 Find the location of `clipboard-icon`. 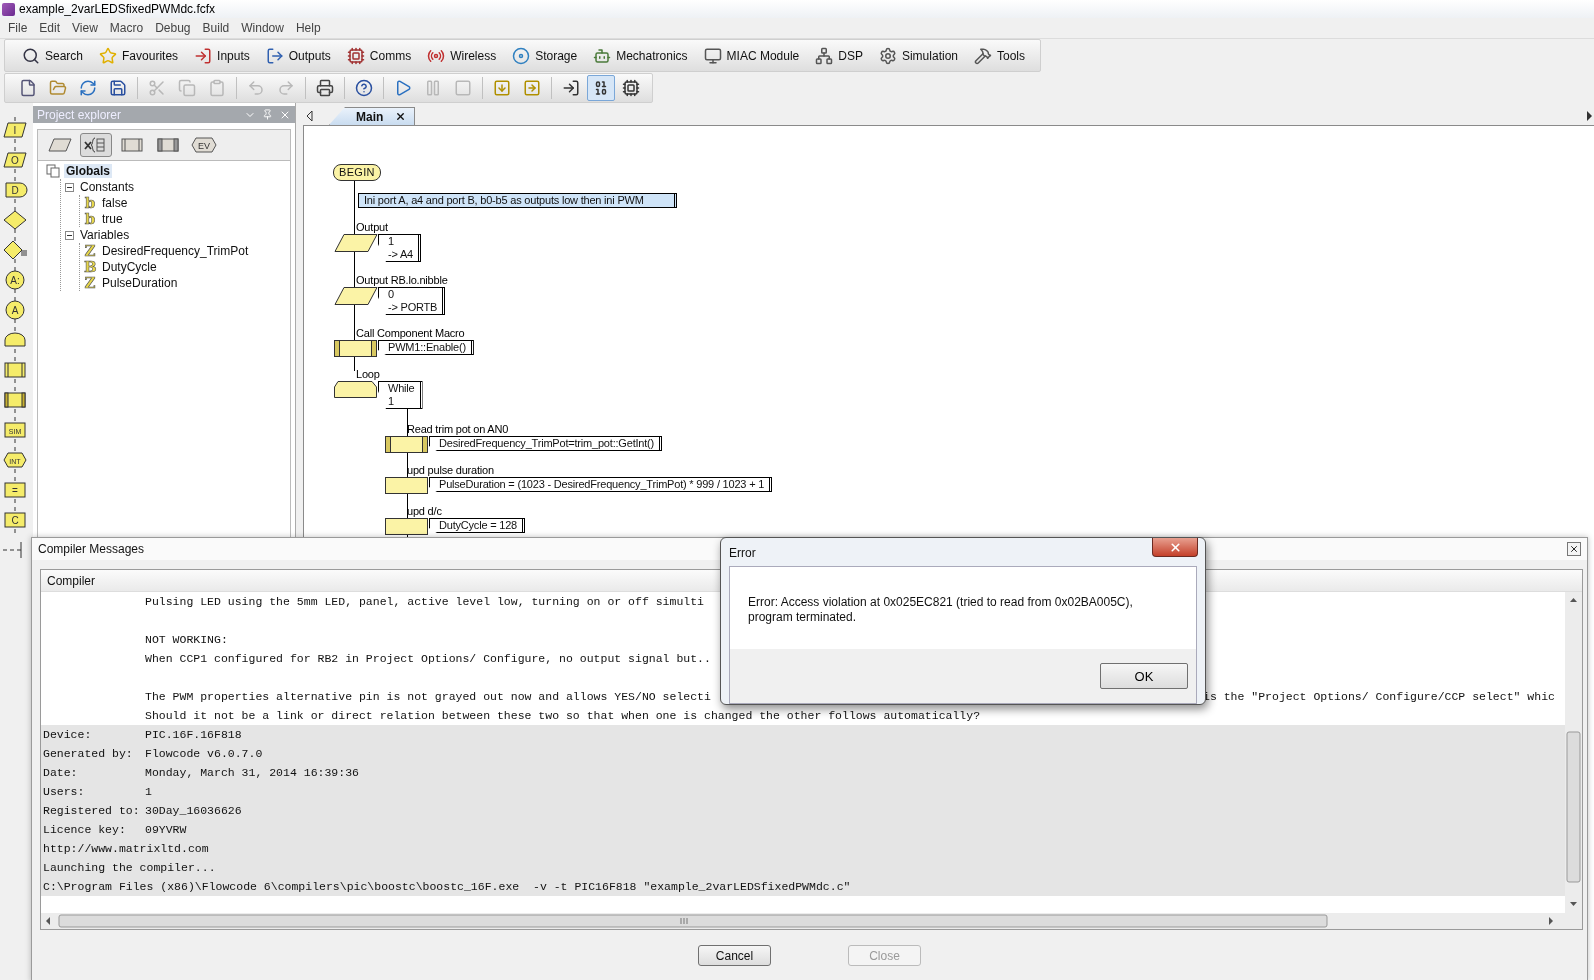

clipboard-icon is located at coordinates (217, 87).